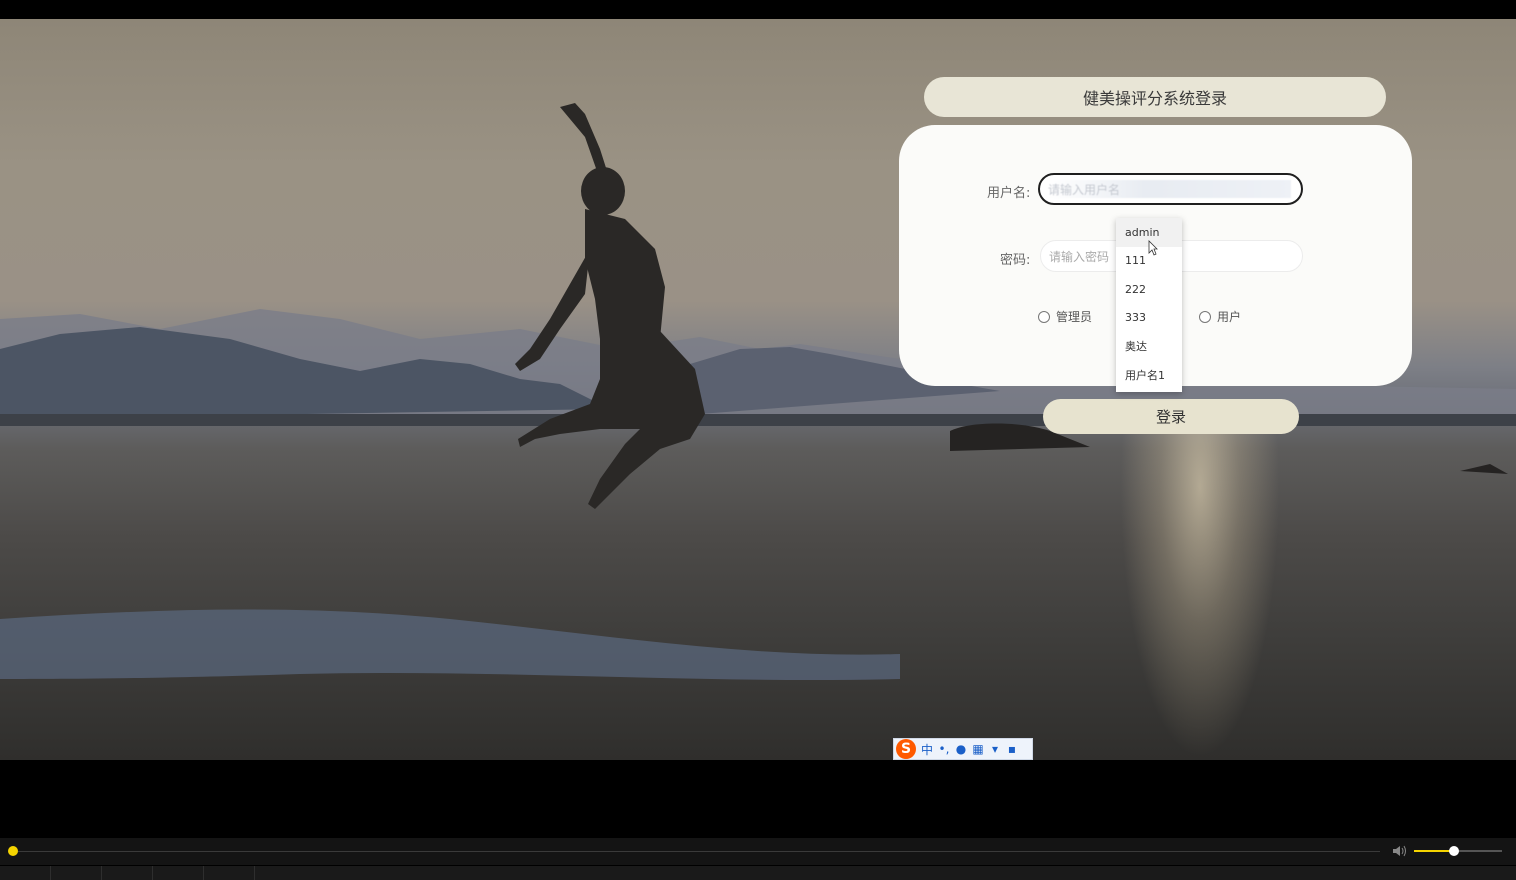 Image resolution: width=1516 pixels, height=880 pixels. I want to click on autocomplete-item: 222, so click(1149, 289).